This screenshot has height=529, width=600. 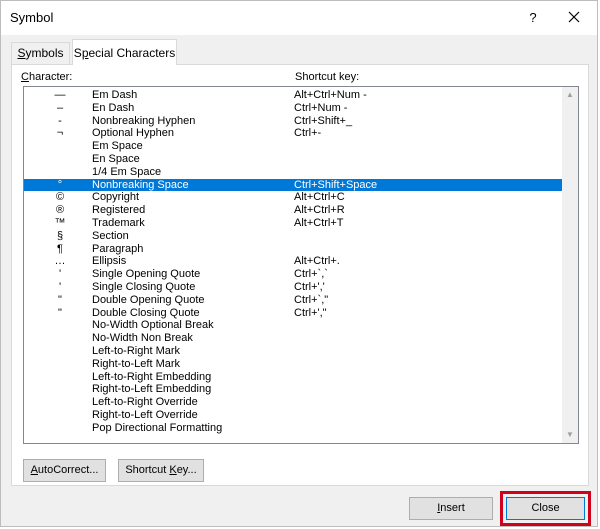 What do you see at coordinates (294, 236) in the screenshot?
I see `list-item: § Section` at bounding box center [294, 236].